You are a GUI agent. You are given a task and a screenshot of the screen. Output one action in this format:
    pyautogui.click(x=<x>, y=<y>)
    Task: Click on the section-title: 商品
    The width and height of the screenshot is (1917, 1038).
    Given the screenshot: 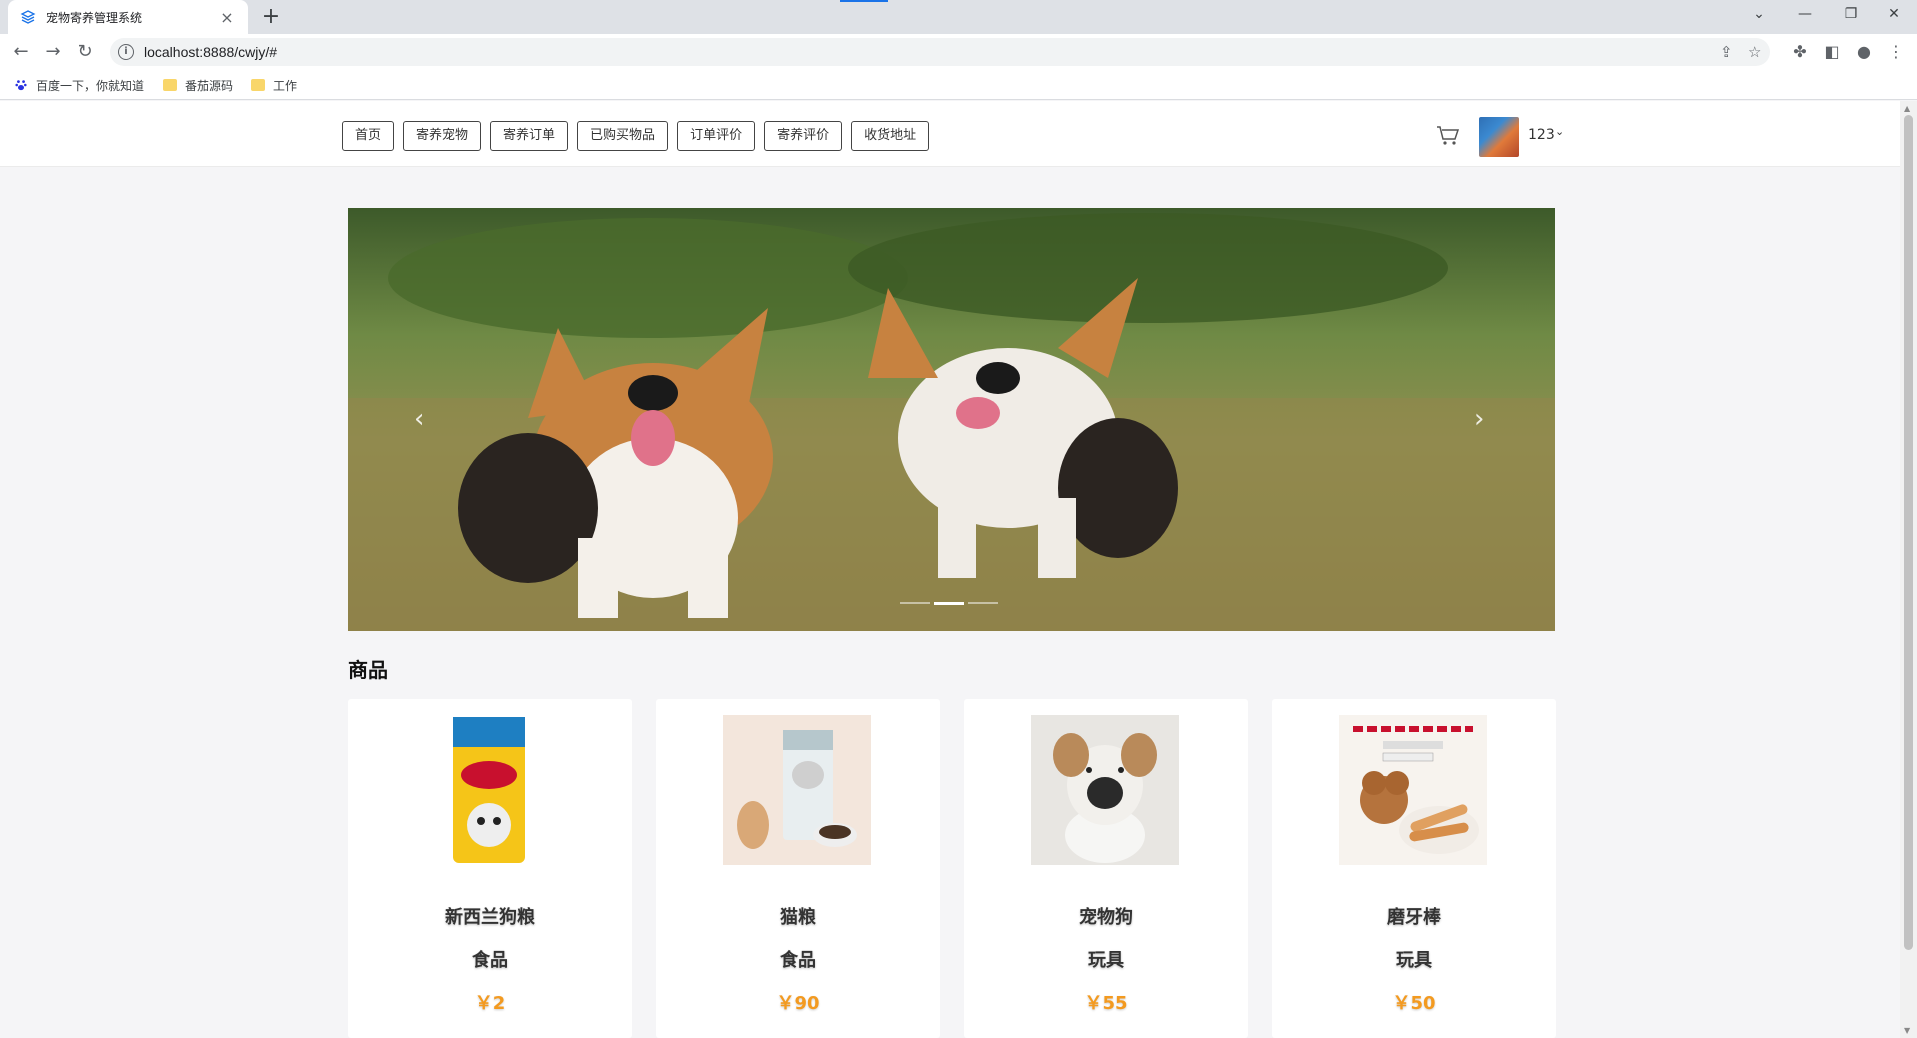 What is the action you would take?
    pyautogui.click(x=368, y=670)
    